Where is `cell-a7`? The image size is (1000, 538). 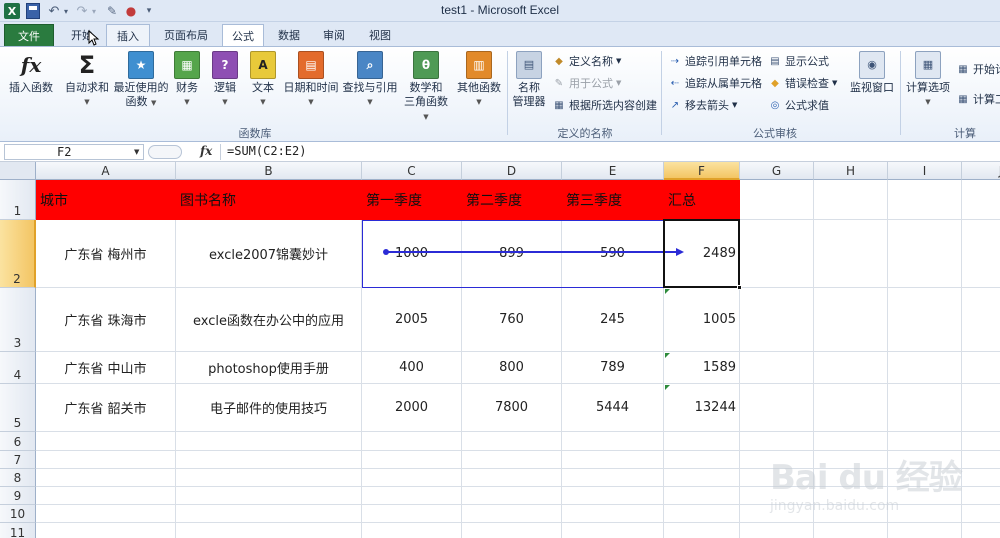
cell-a7 is located at coordinates (106, 460).